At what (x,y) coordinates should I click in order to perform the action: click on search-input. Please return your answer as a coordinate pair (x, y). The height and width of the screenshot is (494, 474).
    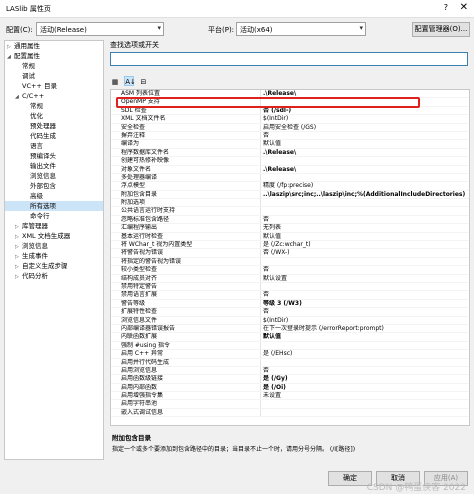
    Looking at the image, I should click on (289, 59).